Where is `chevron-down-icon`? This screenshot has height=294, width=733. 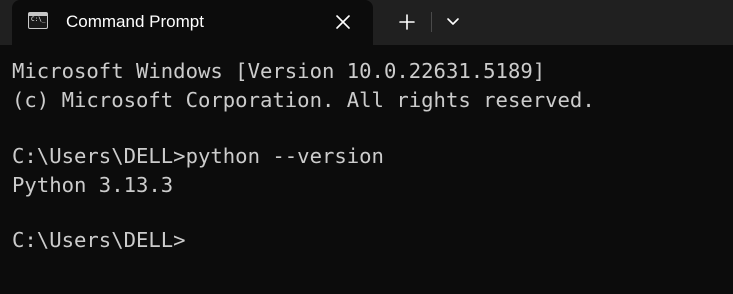 chevron-down-icon is located at coordinates (453, 21).